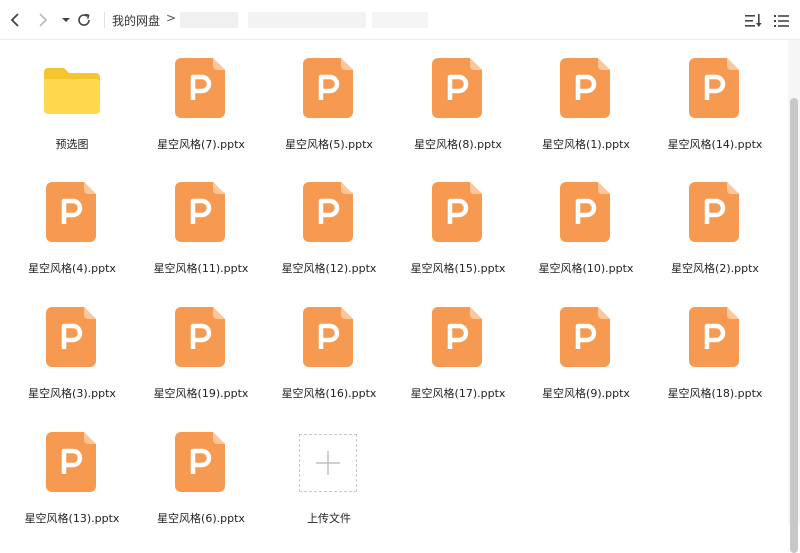 The height and width of the screenshot is (553, 800). I want to click on folder-icon, so click(72, 91).